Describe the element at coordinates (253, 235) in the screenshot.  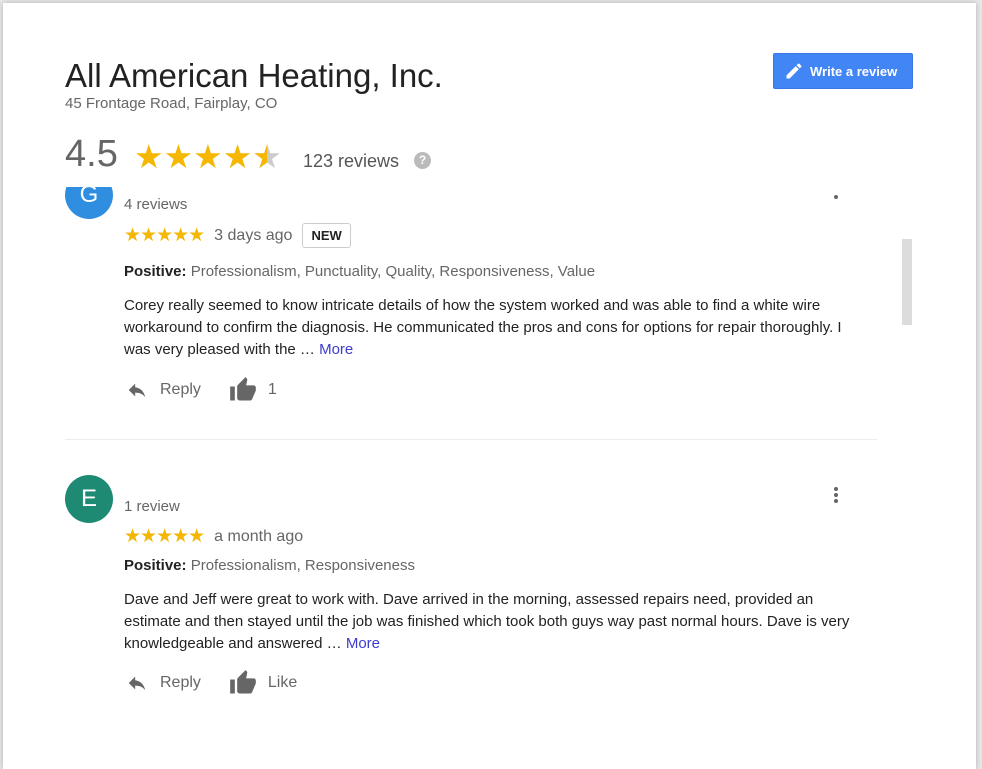
I see `review-time: 3 days ago` at that location.